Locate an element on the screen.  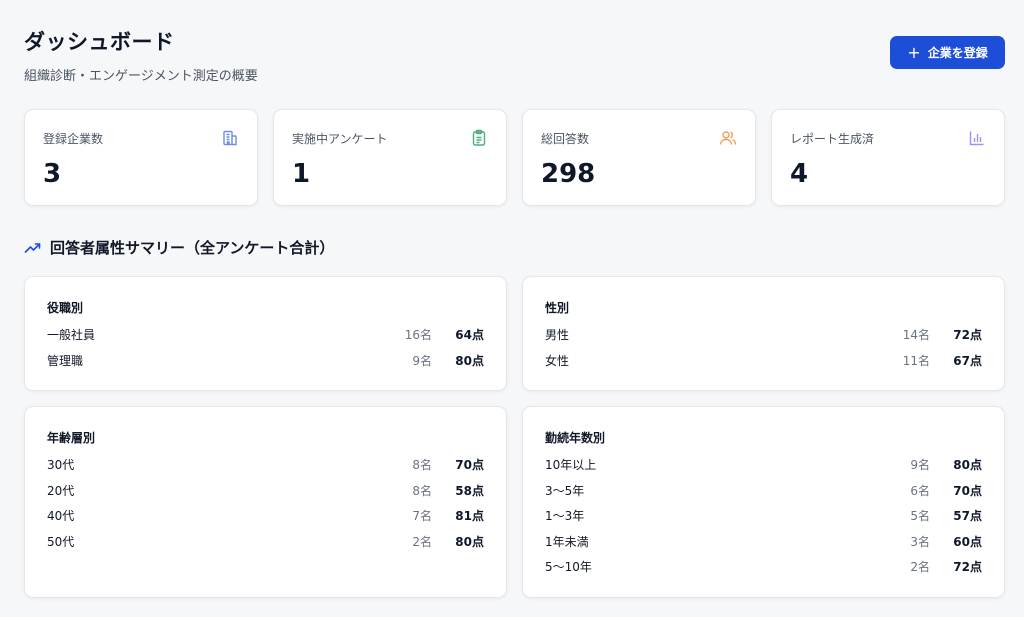
panel-role: 役職別 一般社員 16名 64点 管理職 9名 80点 is located at coordinates (265, 333).